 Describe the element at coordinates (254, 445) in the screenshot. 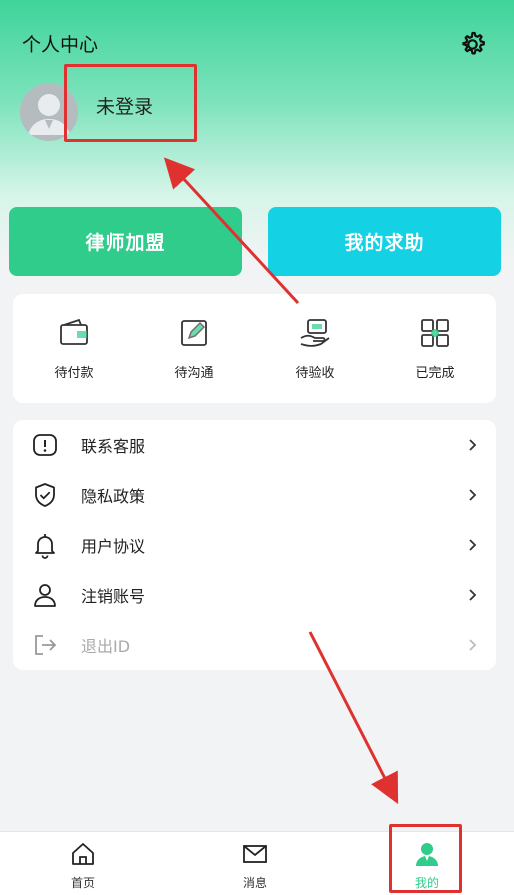

I see `menu-item-customer-service: 联系客服` at that location.